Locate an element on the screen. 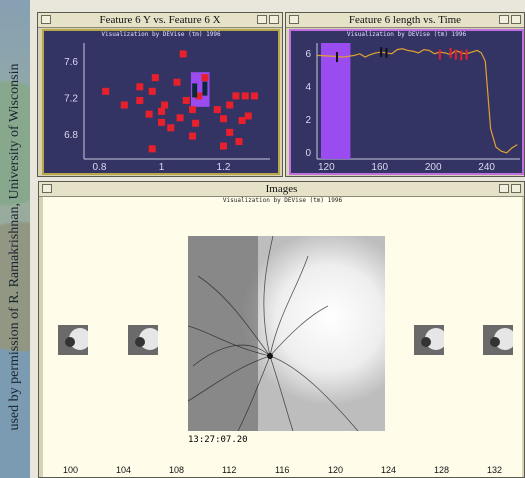  x-tick-label: 1.2 is located at coordinates (224, 167).